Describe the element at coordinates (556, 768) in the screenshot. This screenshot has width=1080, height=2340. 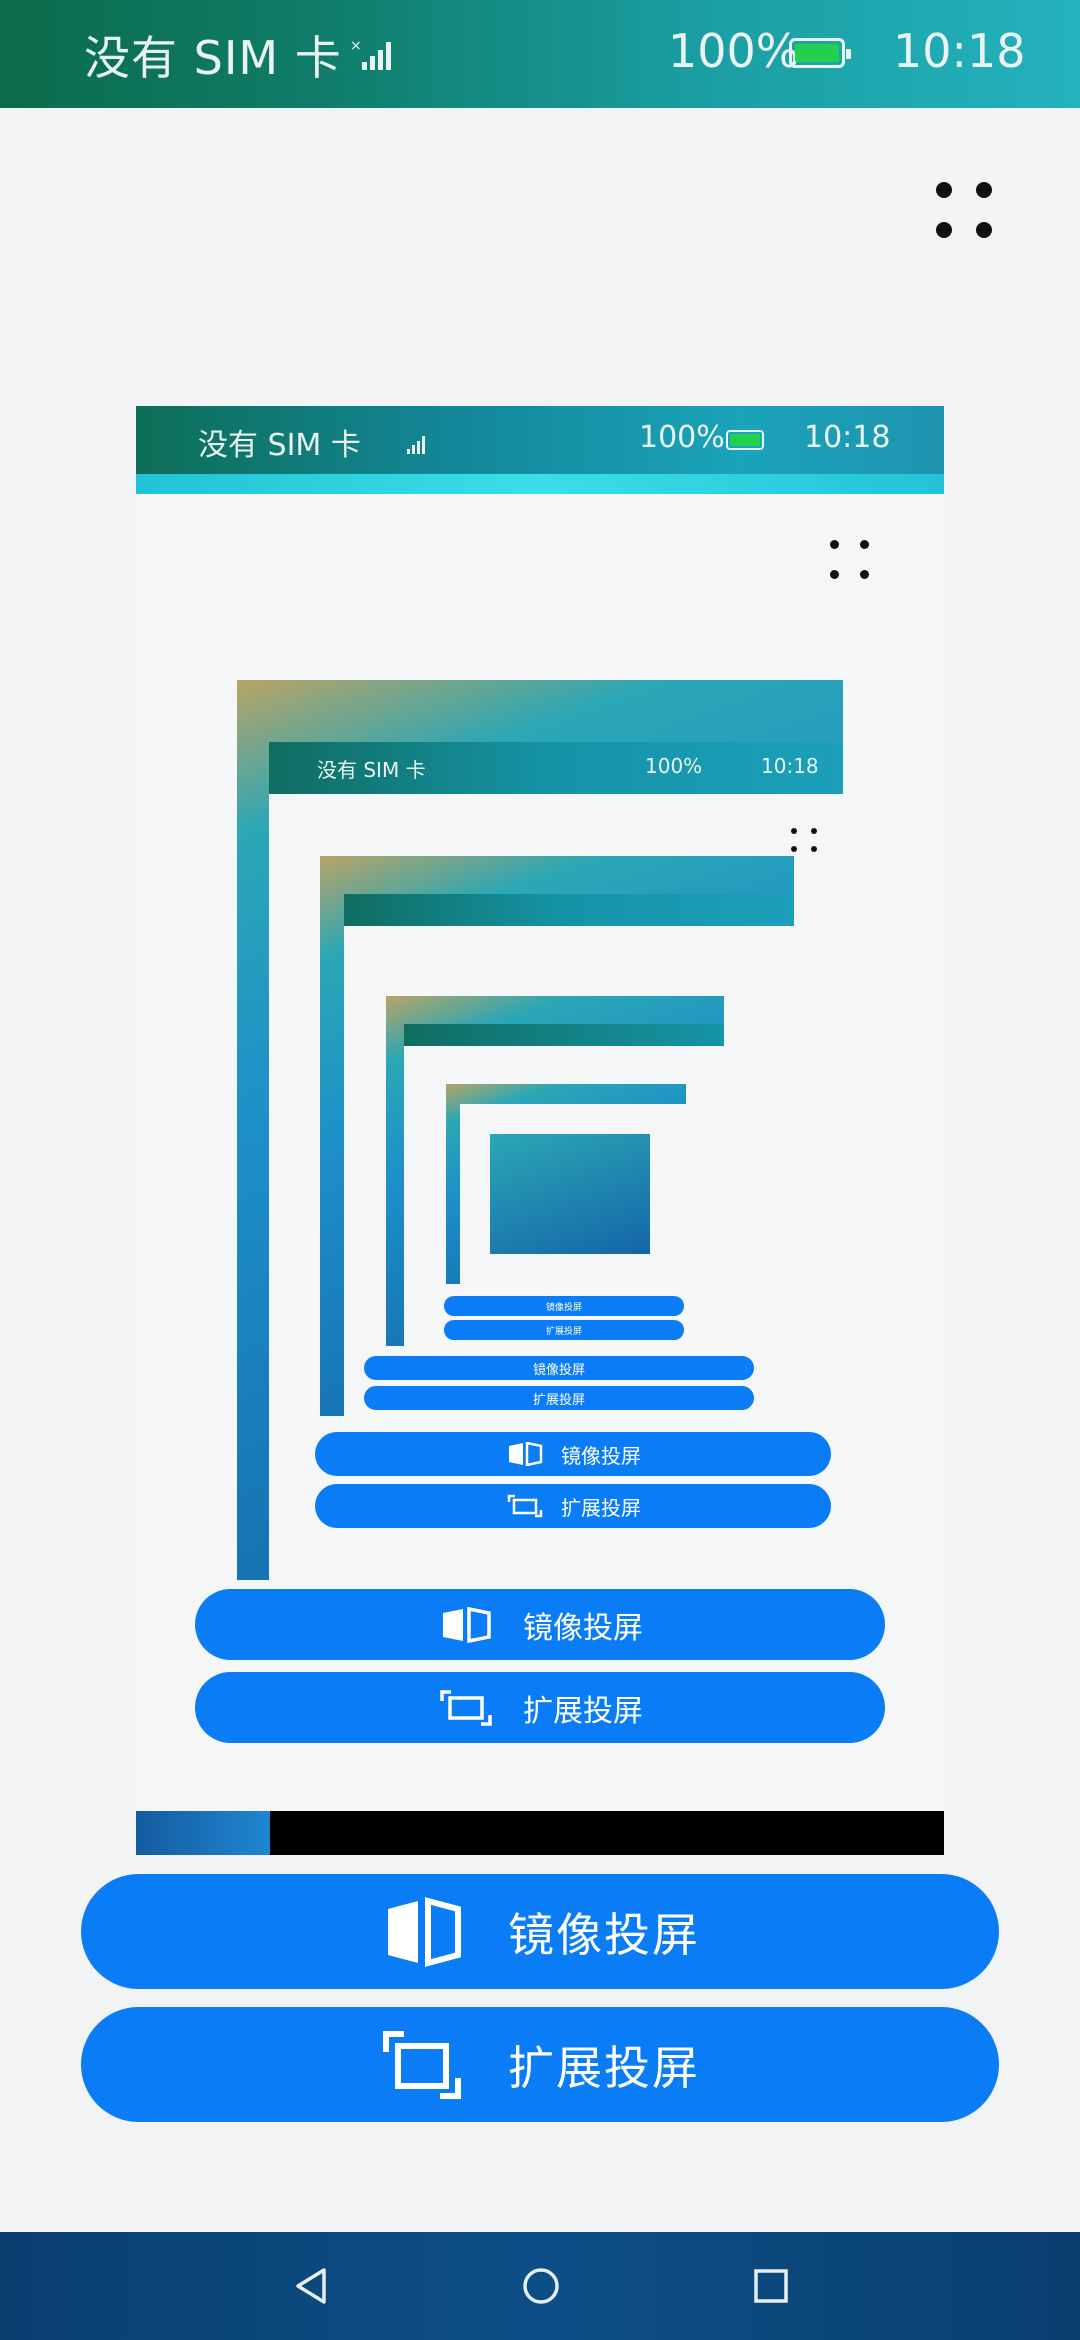
I see `nested-status-bar: 没有 SIM 卡 100% 10:18` at that location.